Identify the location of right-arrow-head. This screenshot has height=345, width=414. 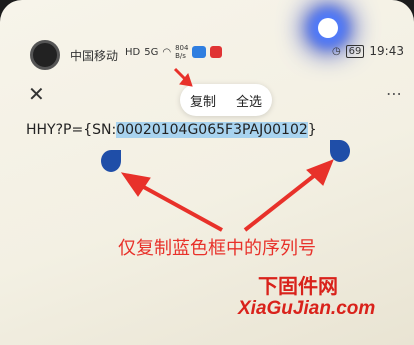
(320, 172).